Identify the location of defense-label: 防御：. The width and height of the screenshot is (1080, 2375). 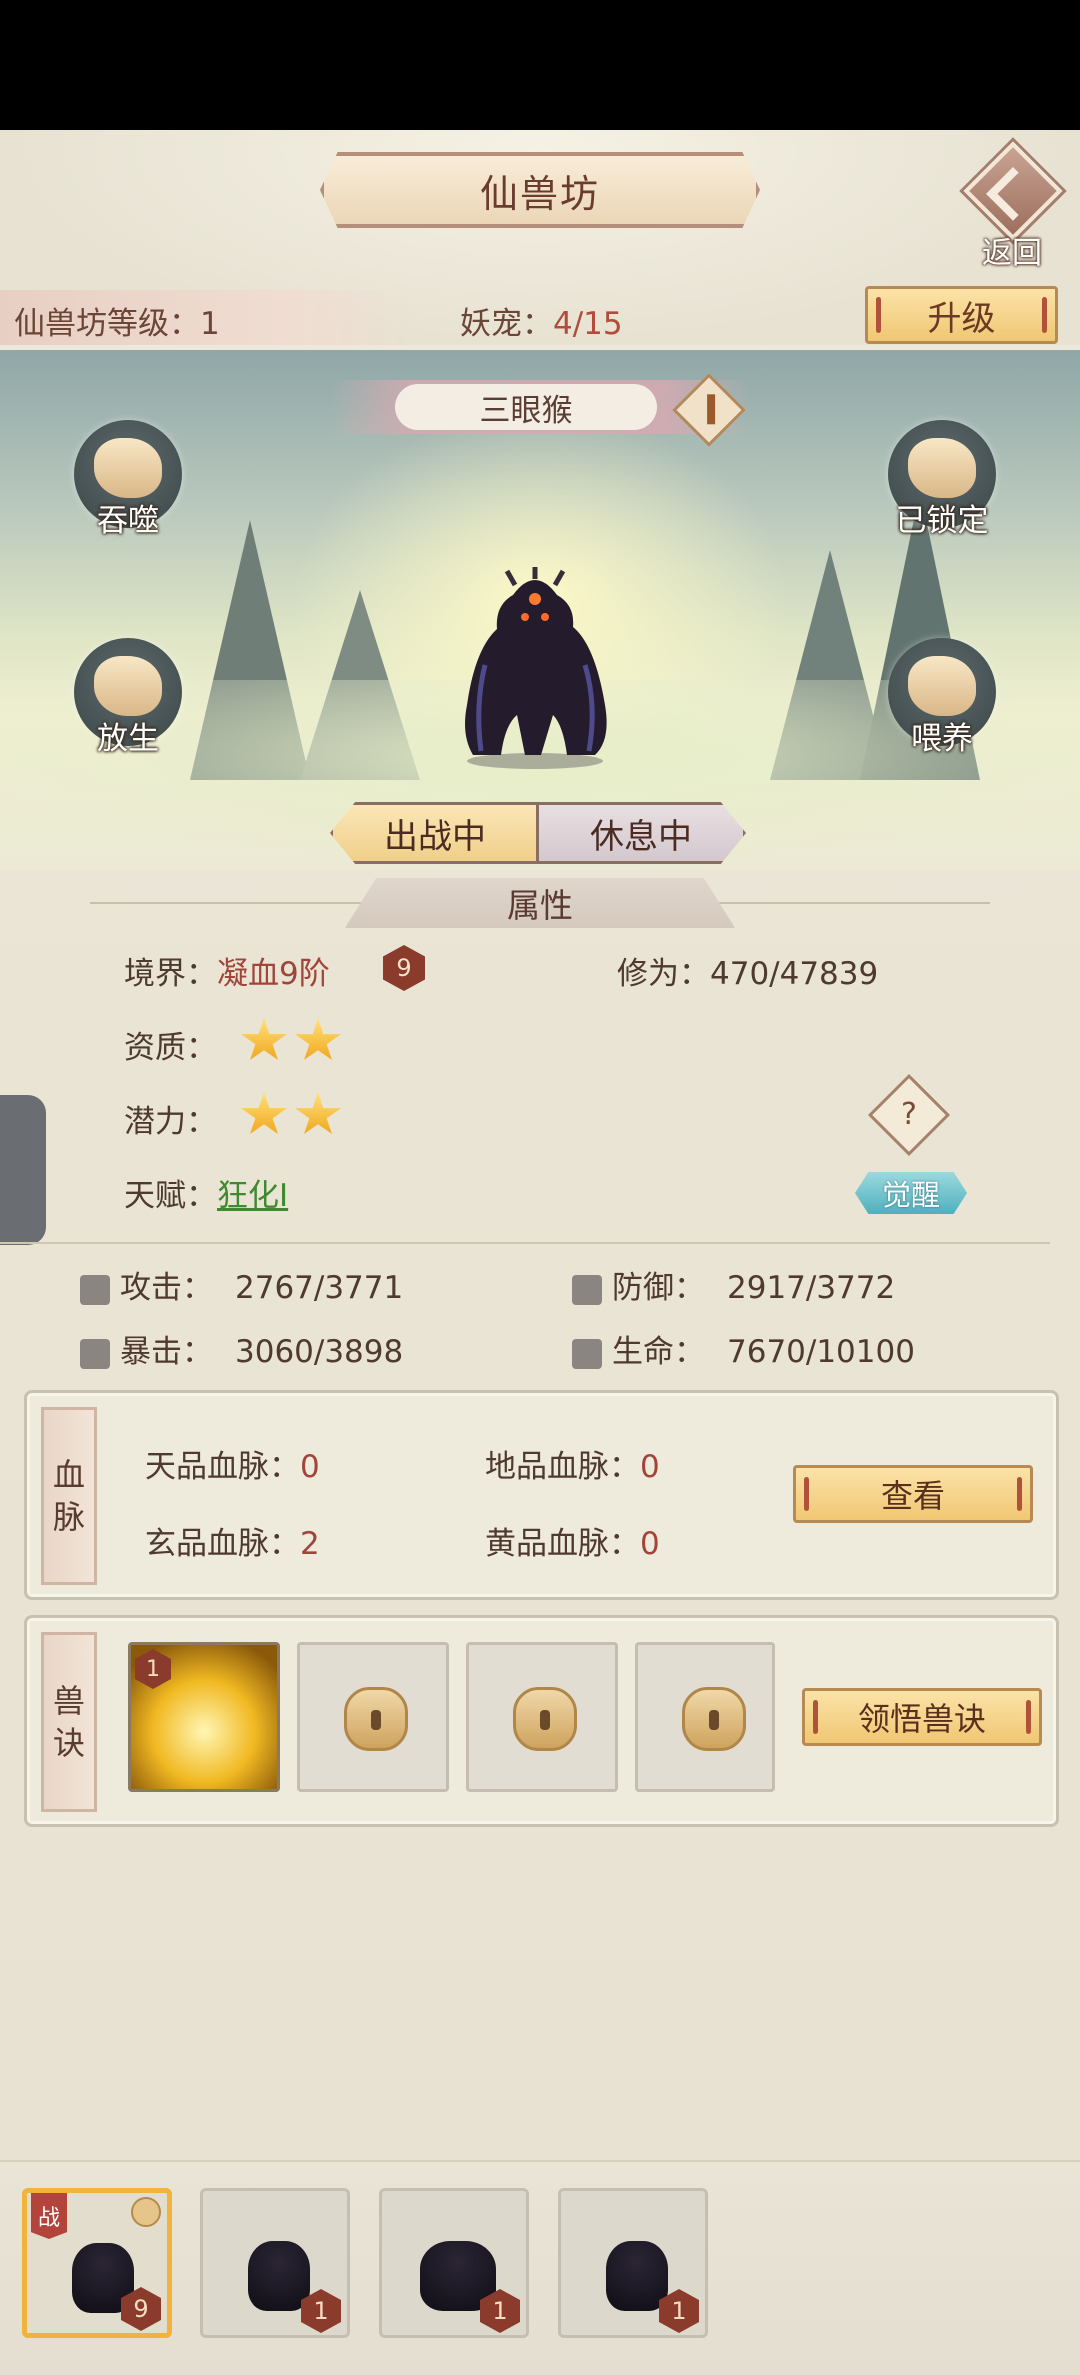
(658, 1288).